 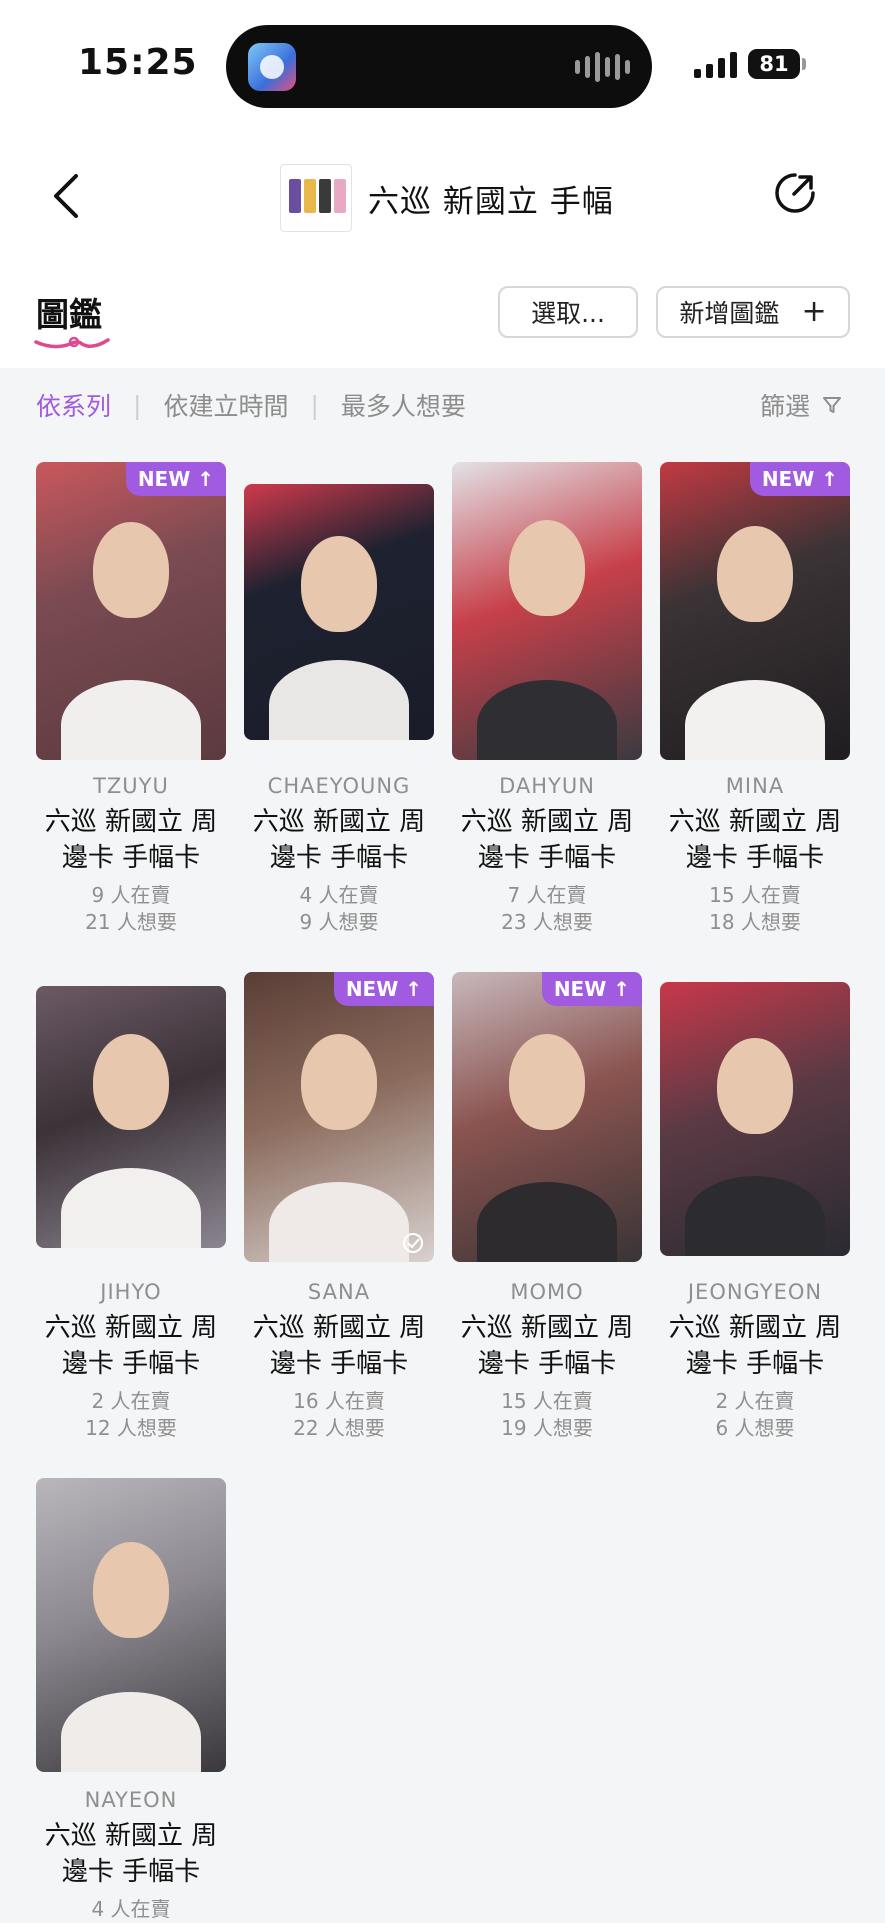 What do you see at coordinates (547, 1292) in the screenshot?
I see `member-name: MOMO` at bounding box center [547, 1292].